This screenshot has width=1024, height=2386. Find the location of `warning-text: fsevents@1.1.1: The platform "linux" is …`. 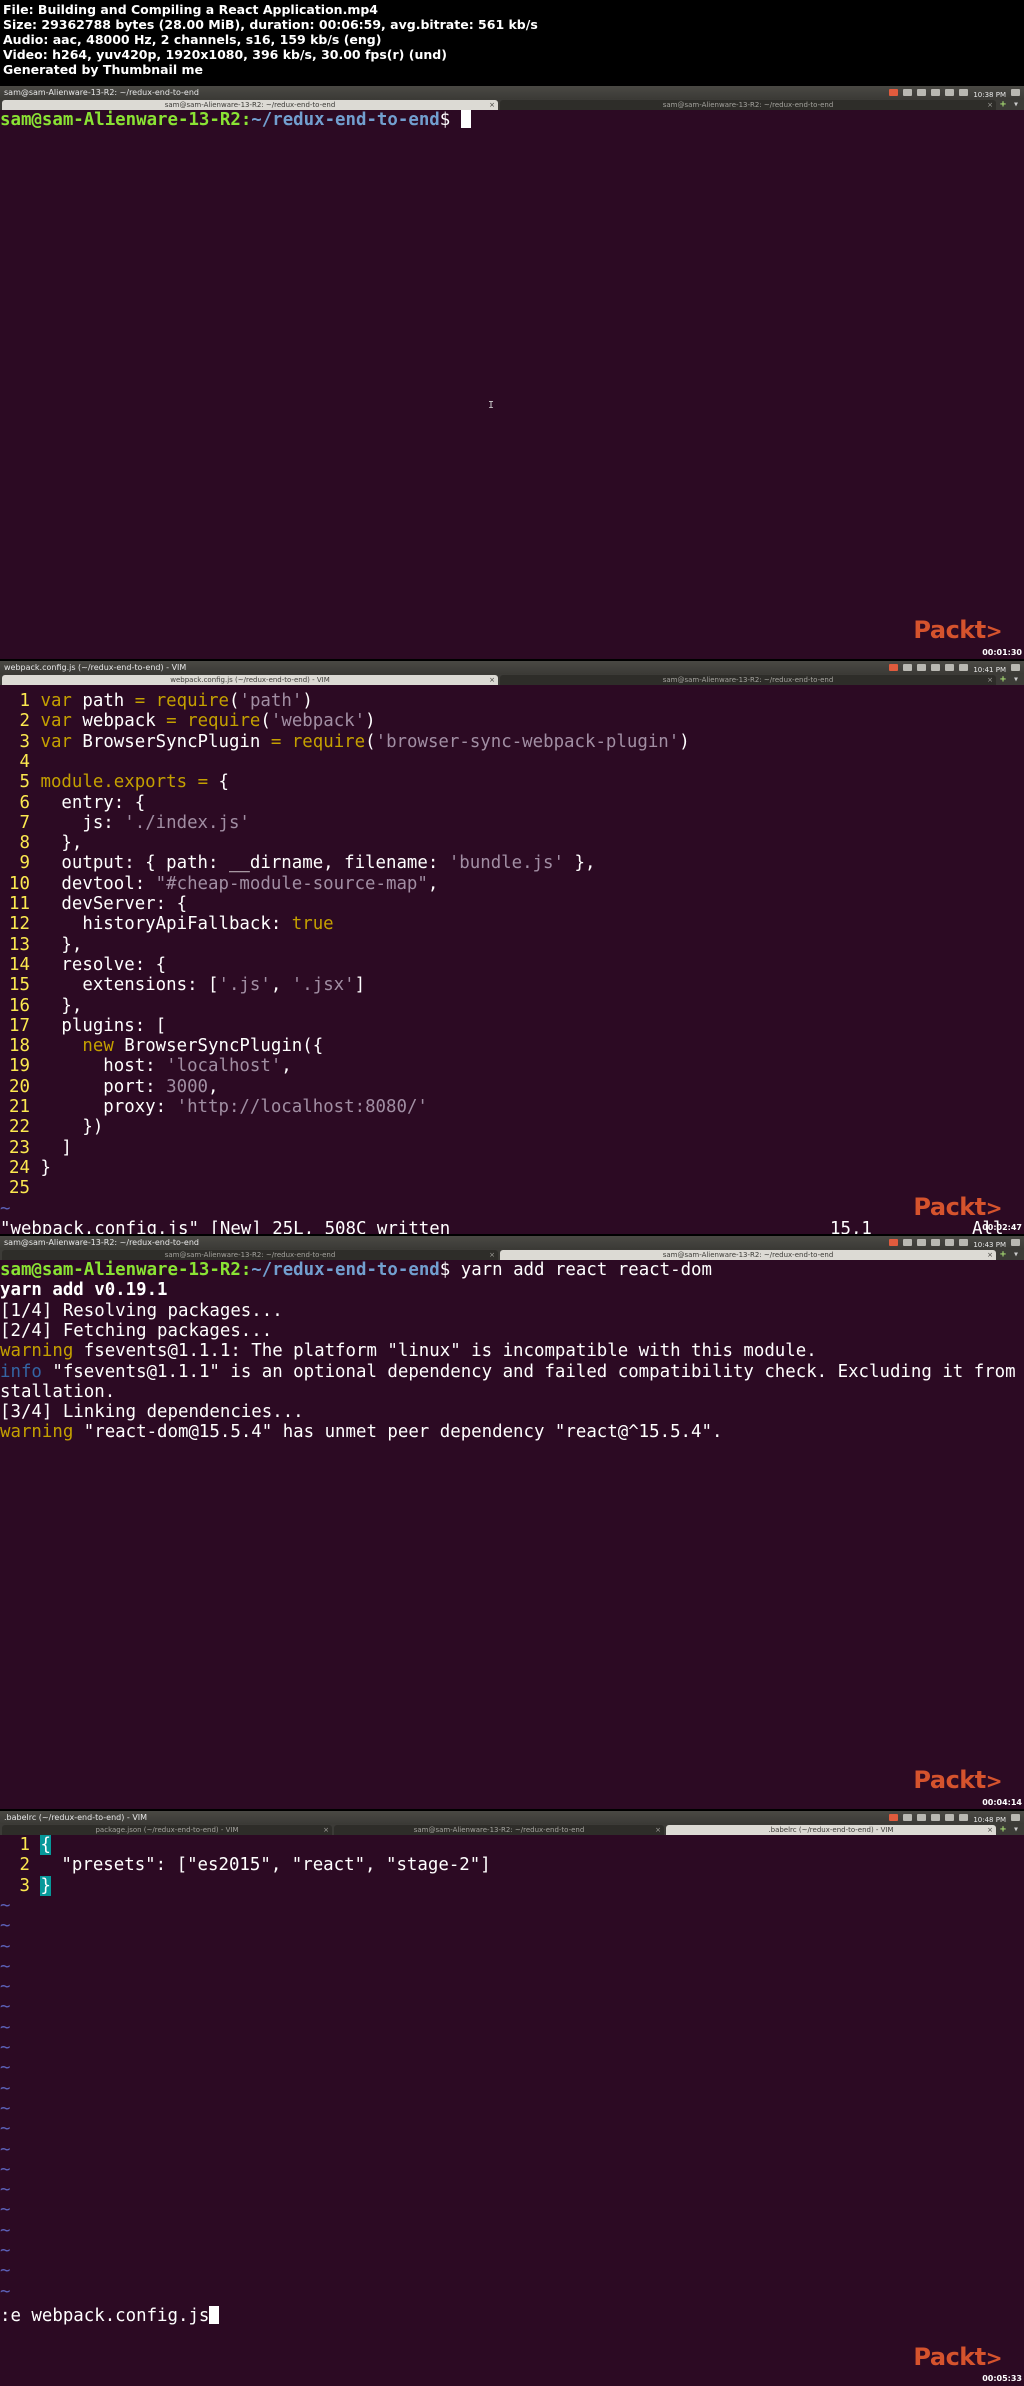

warning-text: fsevents@1.1.1: The platform "linux" is … is located at coordinates (445, 1351).